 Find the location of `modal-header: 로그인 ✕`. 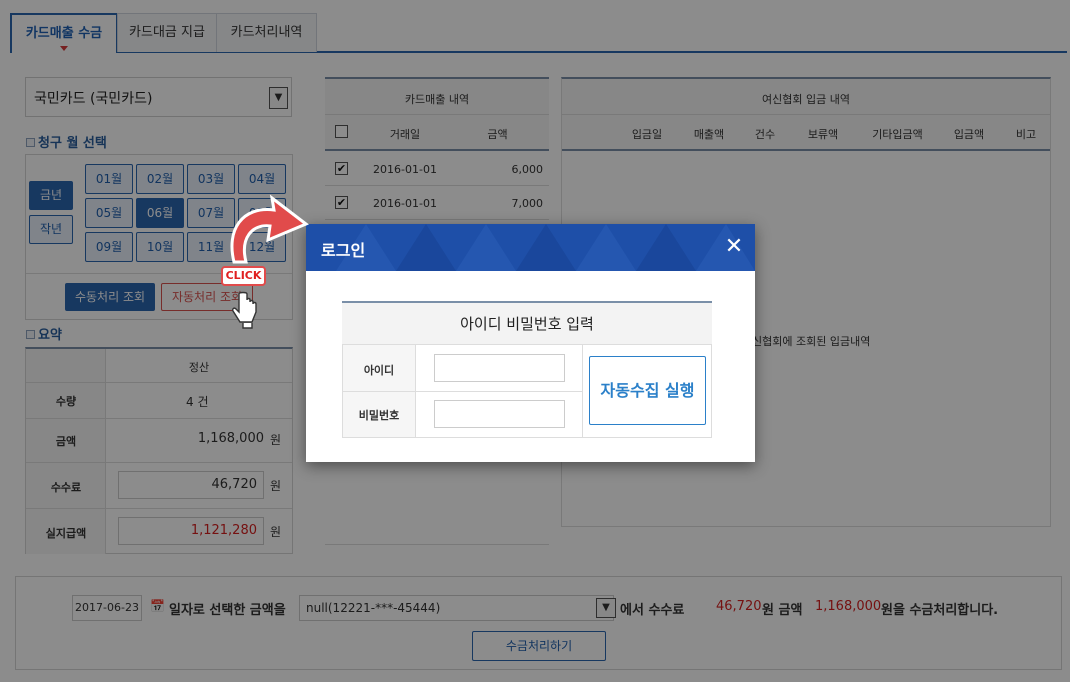

modal-header: 로그인 ✕ is located at coordinates (530, 247).